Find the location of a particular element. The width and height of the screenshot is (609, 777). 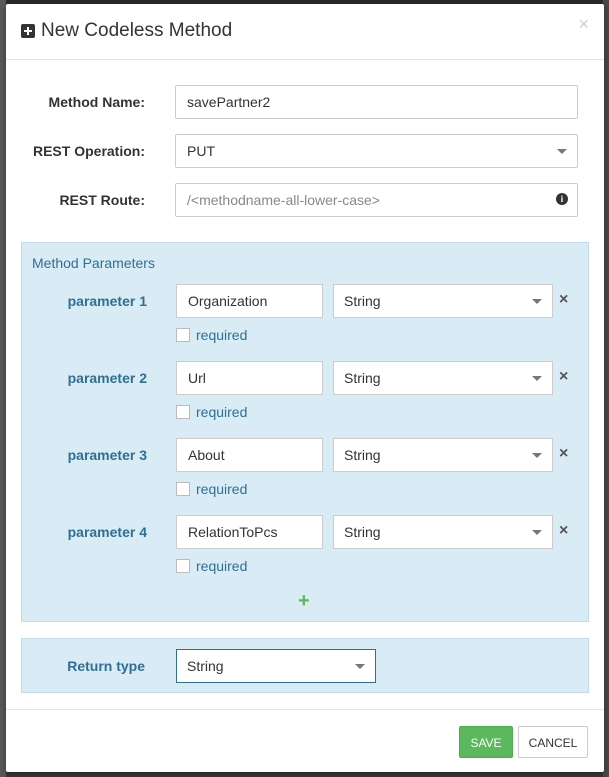

rest-route-wrapper: i is located at coordinates (376, 200).